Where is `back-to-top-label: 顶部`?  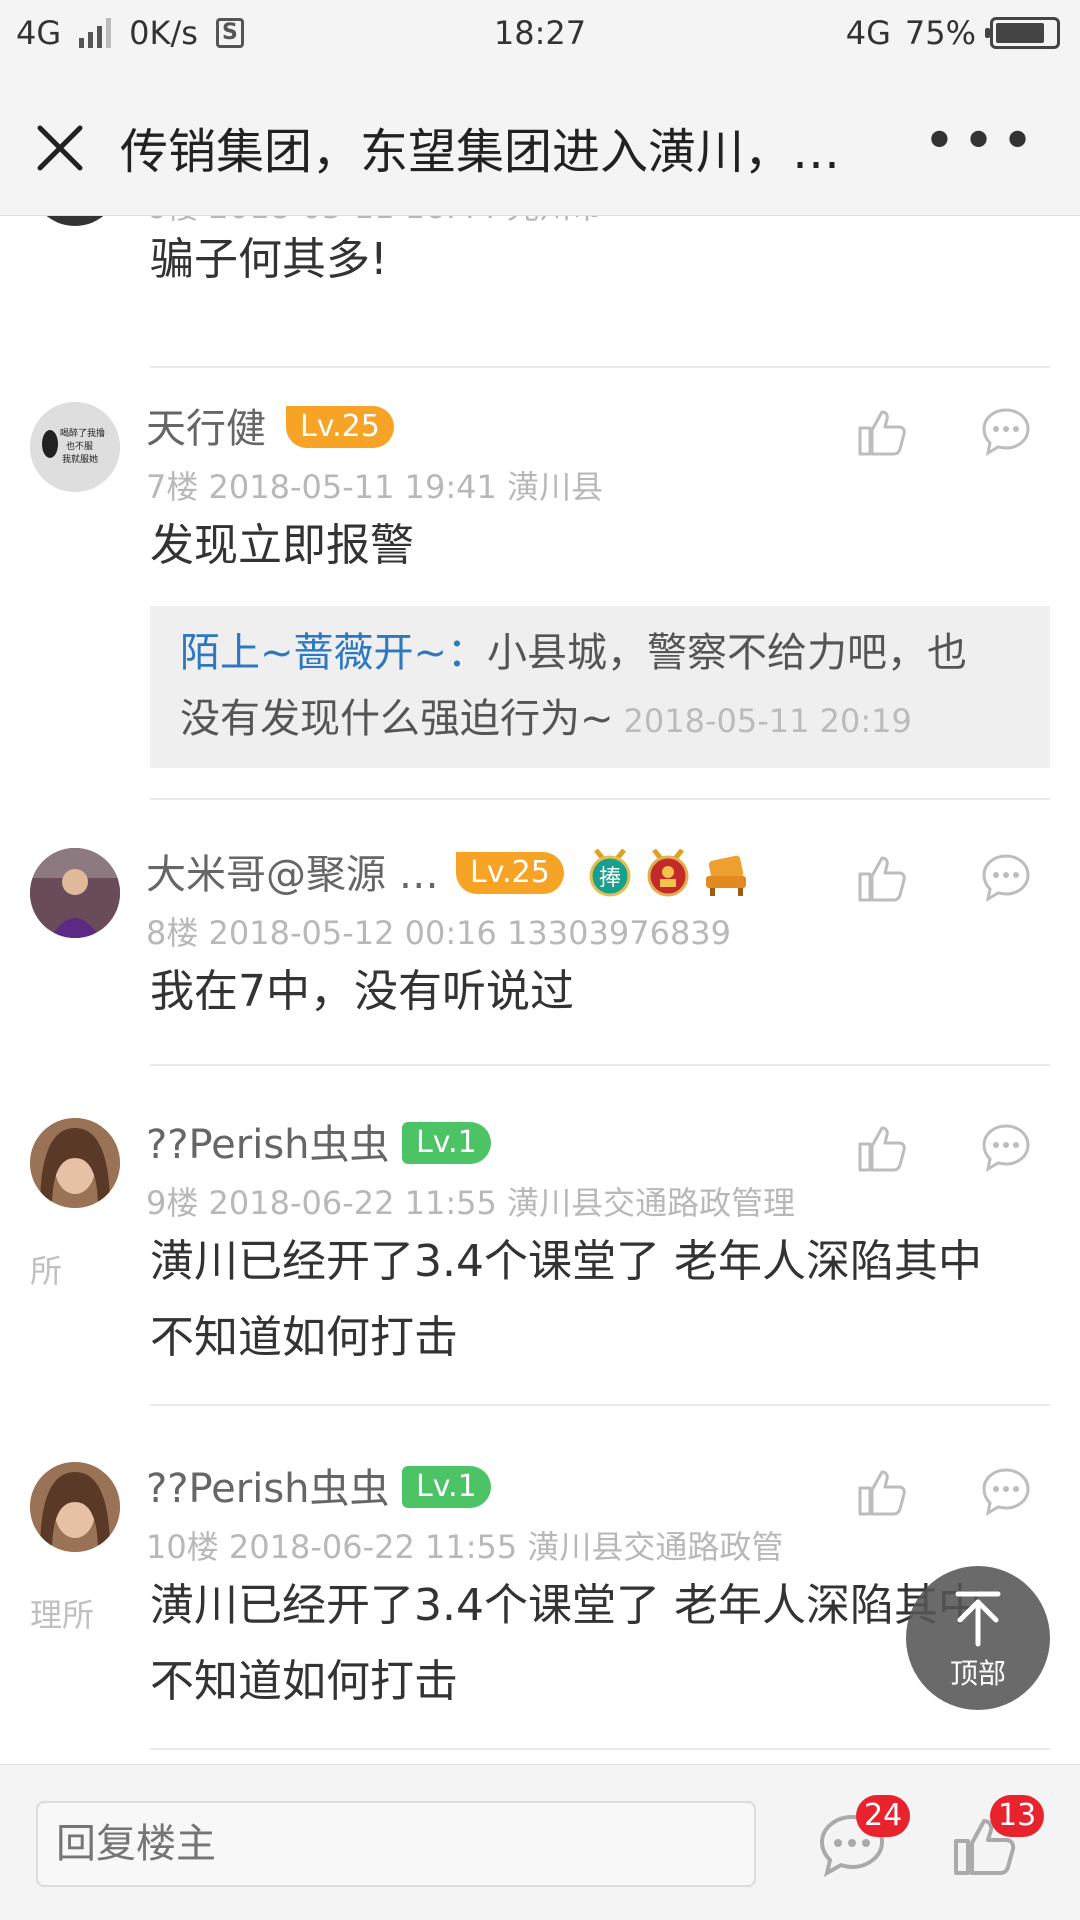
back-to-top-label: 顶部 is located at coordinates (977, 1673).